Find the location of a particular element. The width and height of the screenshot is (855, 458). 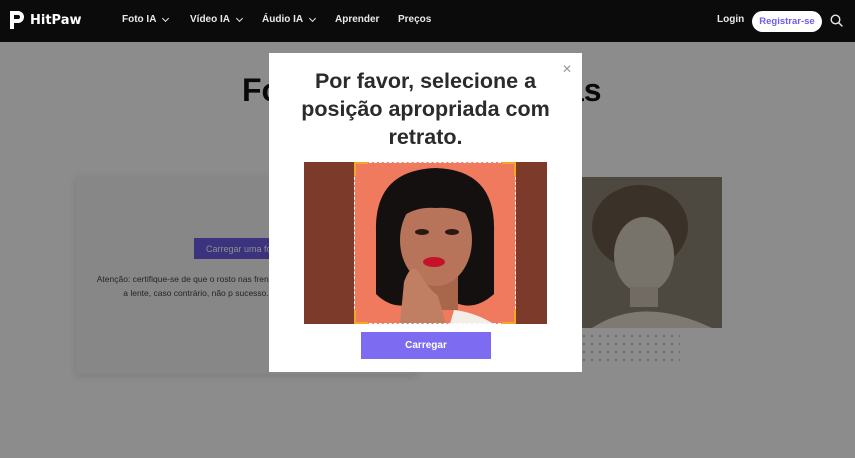

nav-item-label: Aprender is located at coordinates (357, 19).